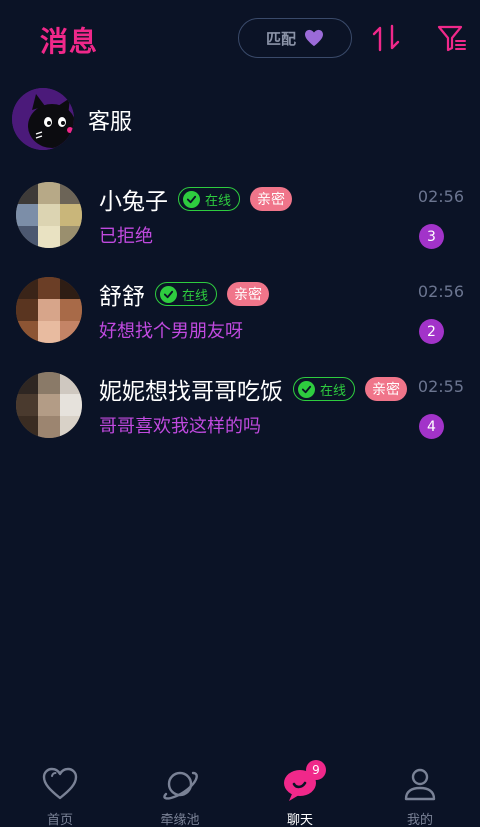  Describe the element at coordinates (133, 202) in the screenshot. I see `contact-name: 小兔子` at that location.